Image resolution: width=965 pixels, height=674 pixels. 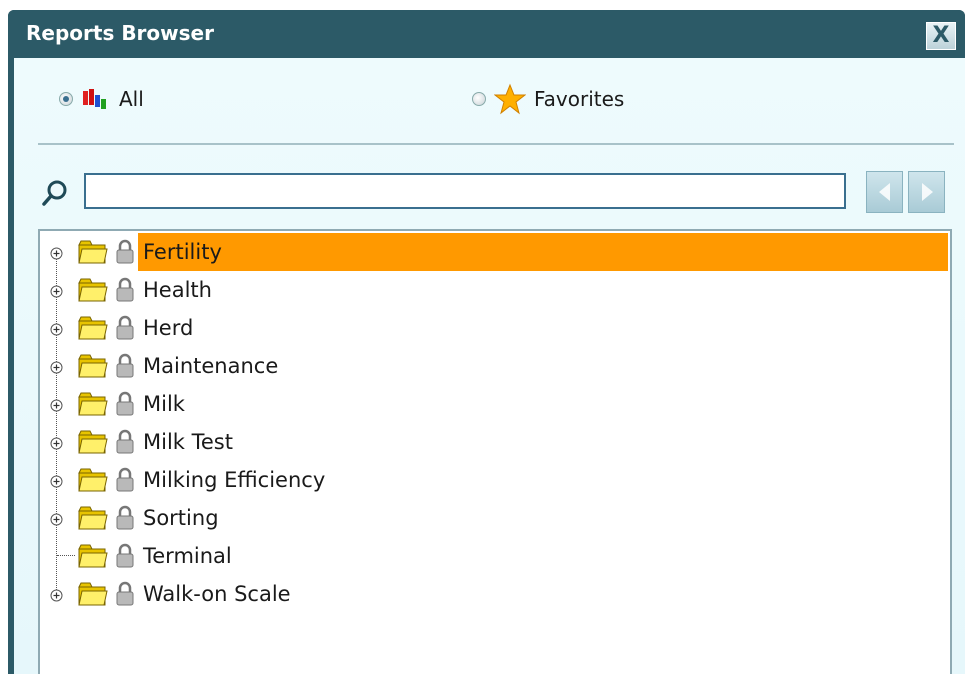 What do you see at coordinates (188, 442) in the screenshot?
I see `tree-item-label: Milk Test` at bounding box center [188, 442].